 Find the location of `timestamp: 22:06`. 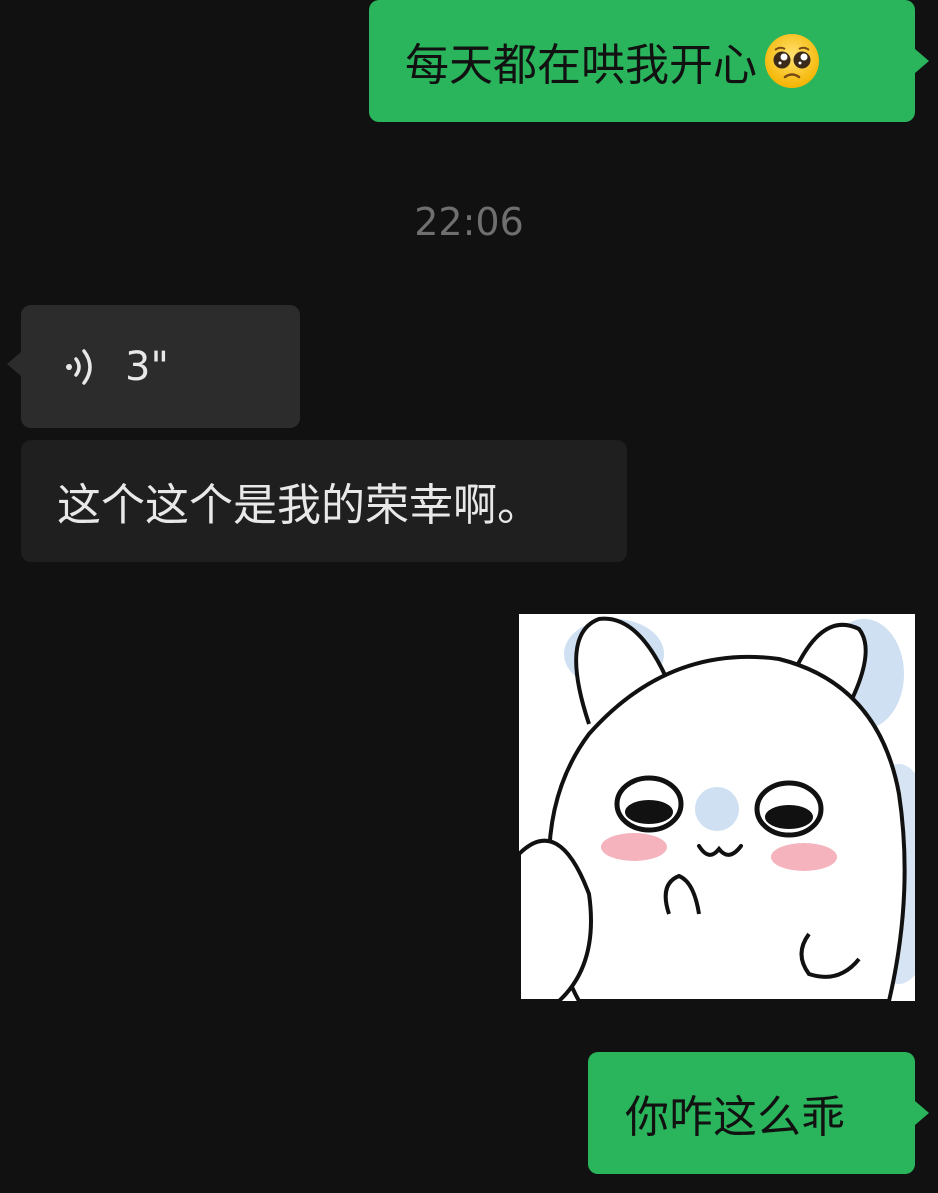

timestamp: 22:06 is located at coordinates (469, 222).